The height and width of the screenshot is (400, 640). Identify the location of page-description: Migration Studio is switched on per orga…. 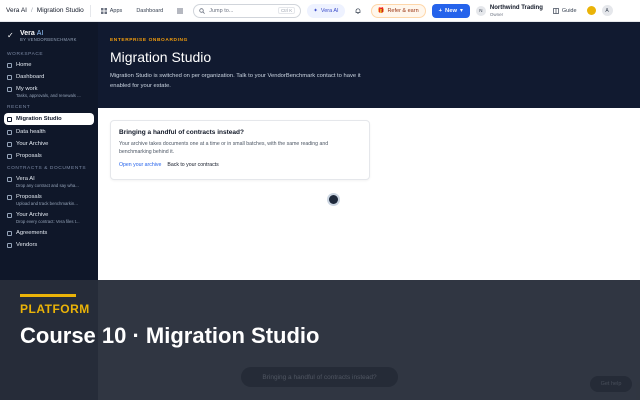
(235, 81).